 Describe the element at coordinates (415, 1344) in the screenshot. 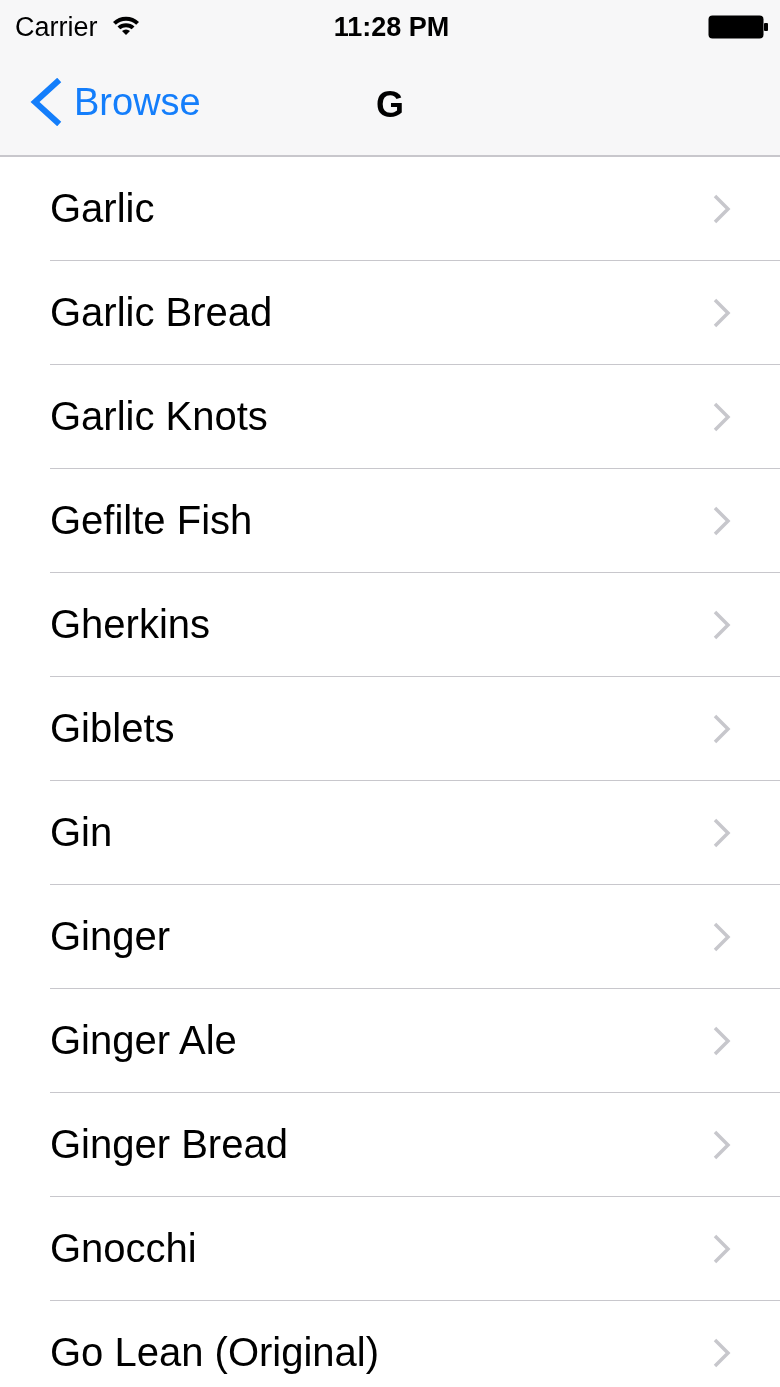

I see `list-row: Go Lean (Original)` at that location.